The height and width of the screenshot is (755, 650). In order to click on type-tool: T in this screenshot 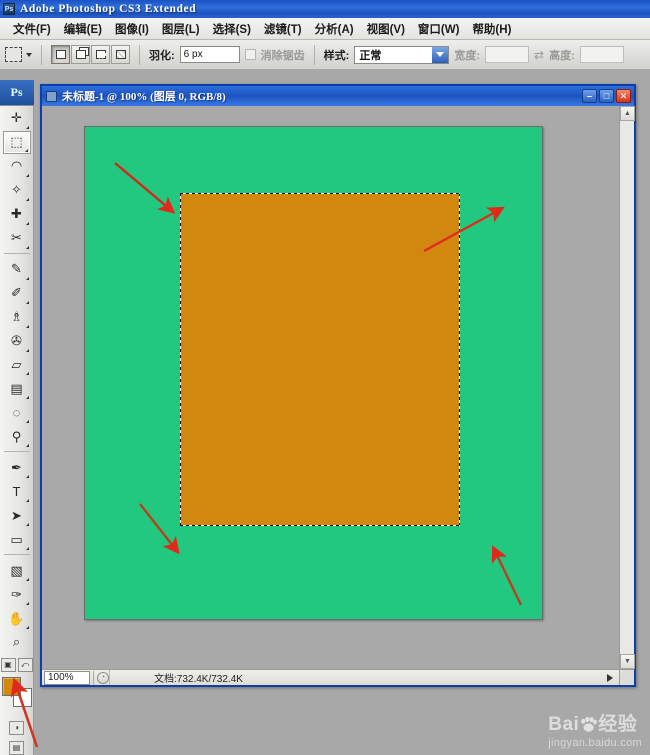, I will do `click(17, 491)`.